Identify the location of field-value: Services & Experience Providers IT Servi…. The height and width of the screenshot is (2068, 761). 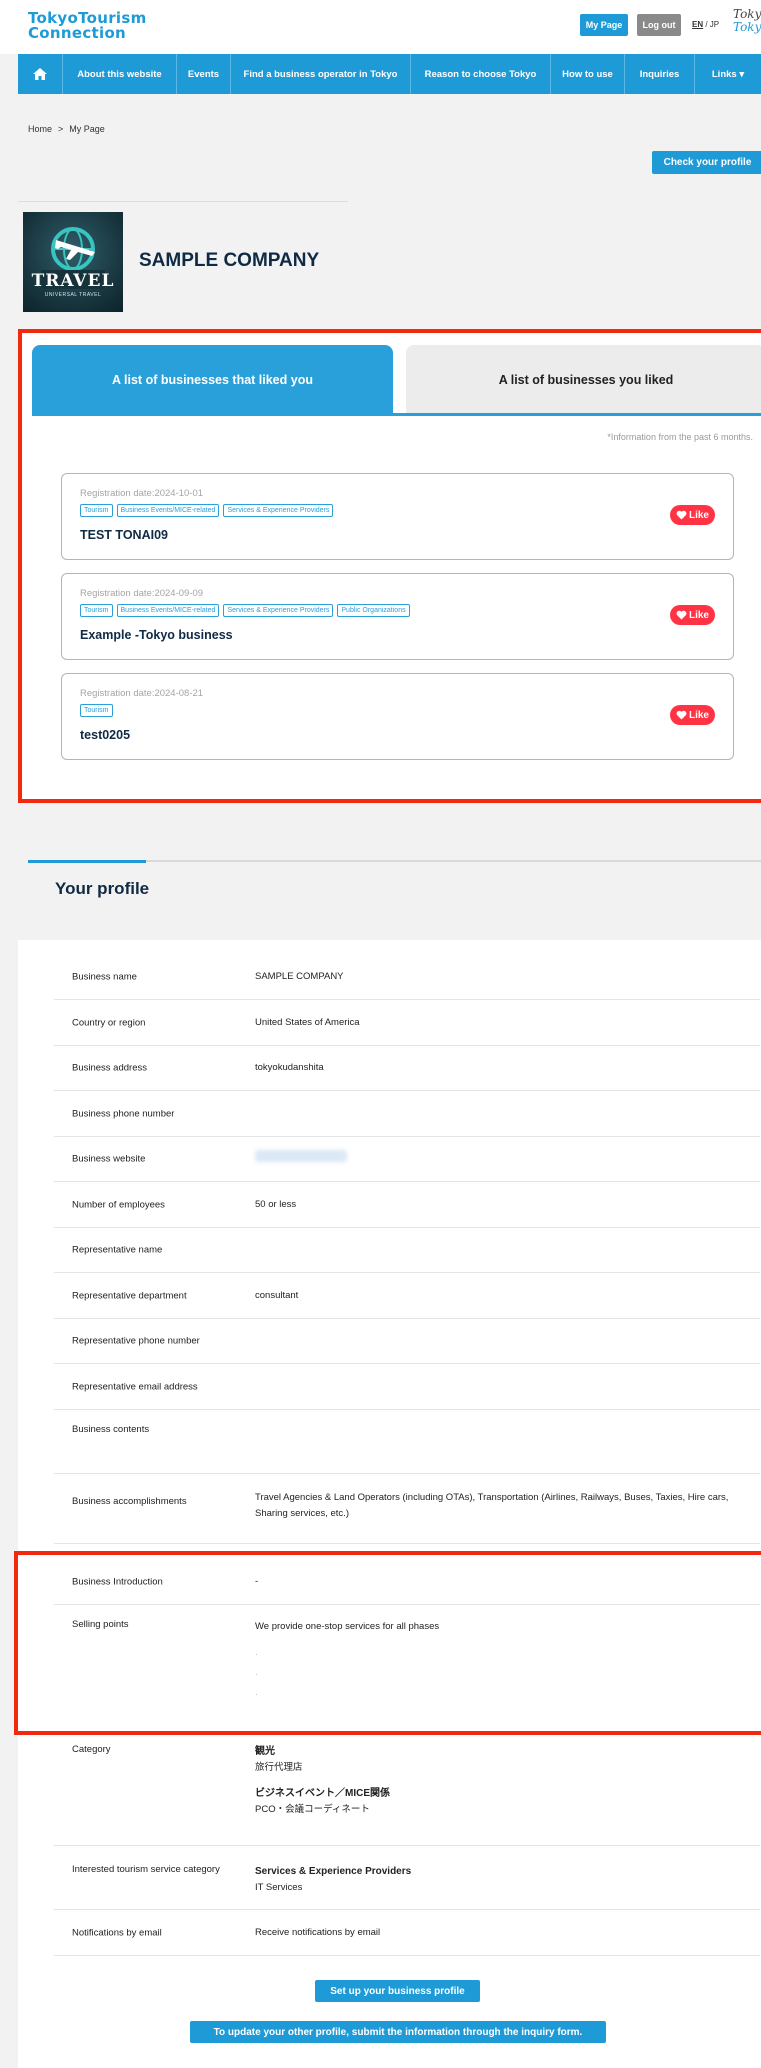
(505, 1885).